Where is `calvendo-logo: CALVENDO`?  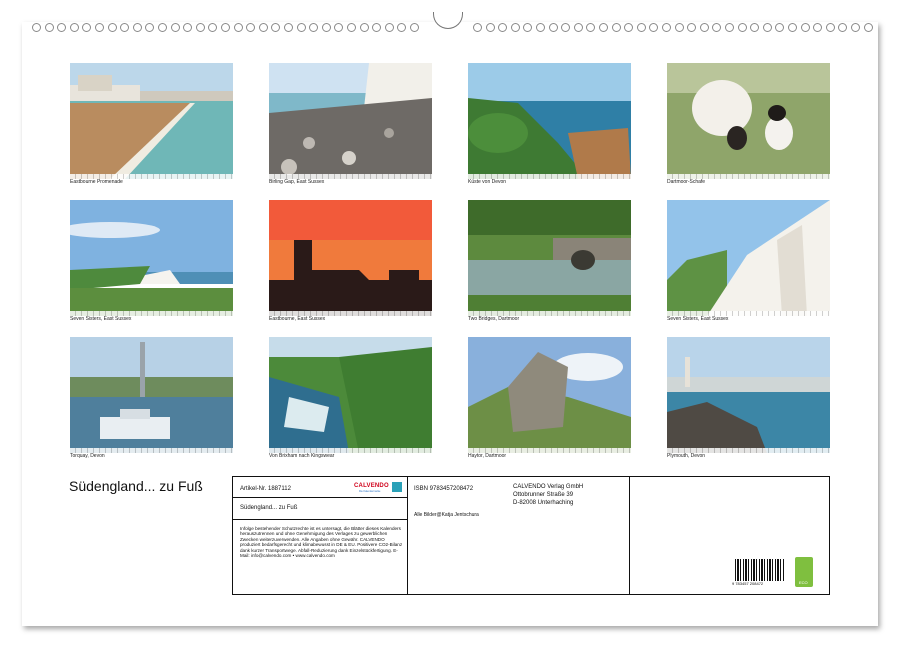
calvendo-logo: CALVENDO is located at coordinates (371, 486).